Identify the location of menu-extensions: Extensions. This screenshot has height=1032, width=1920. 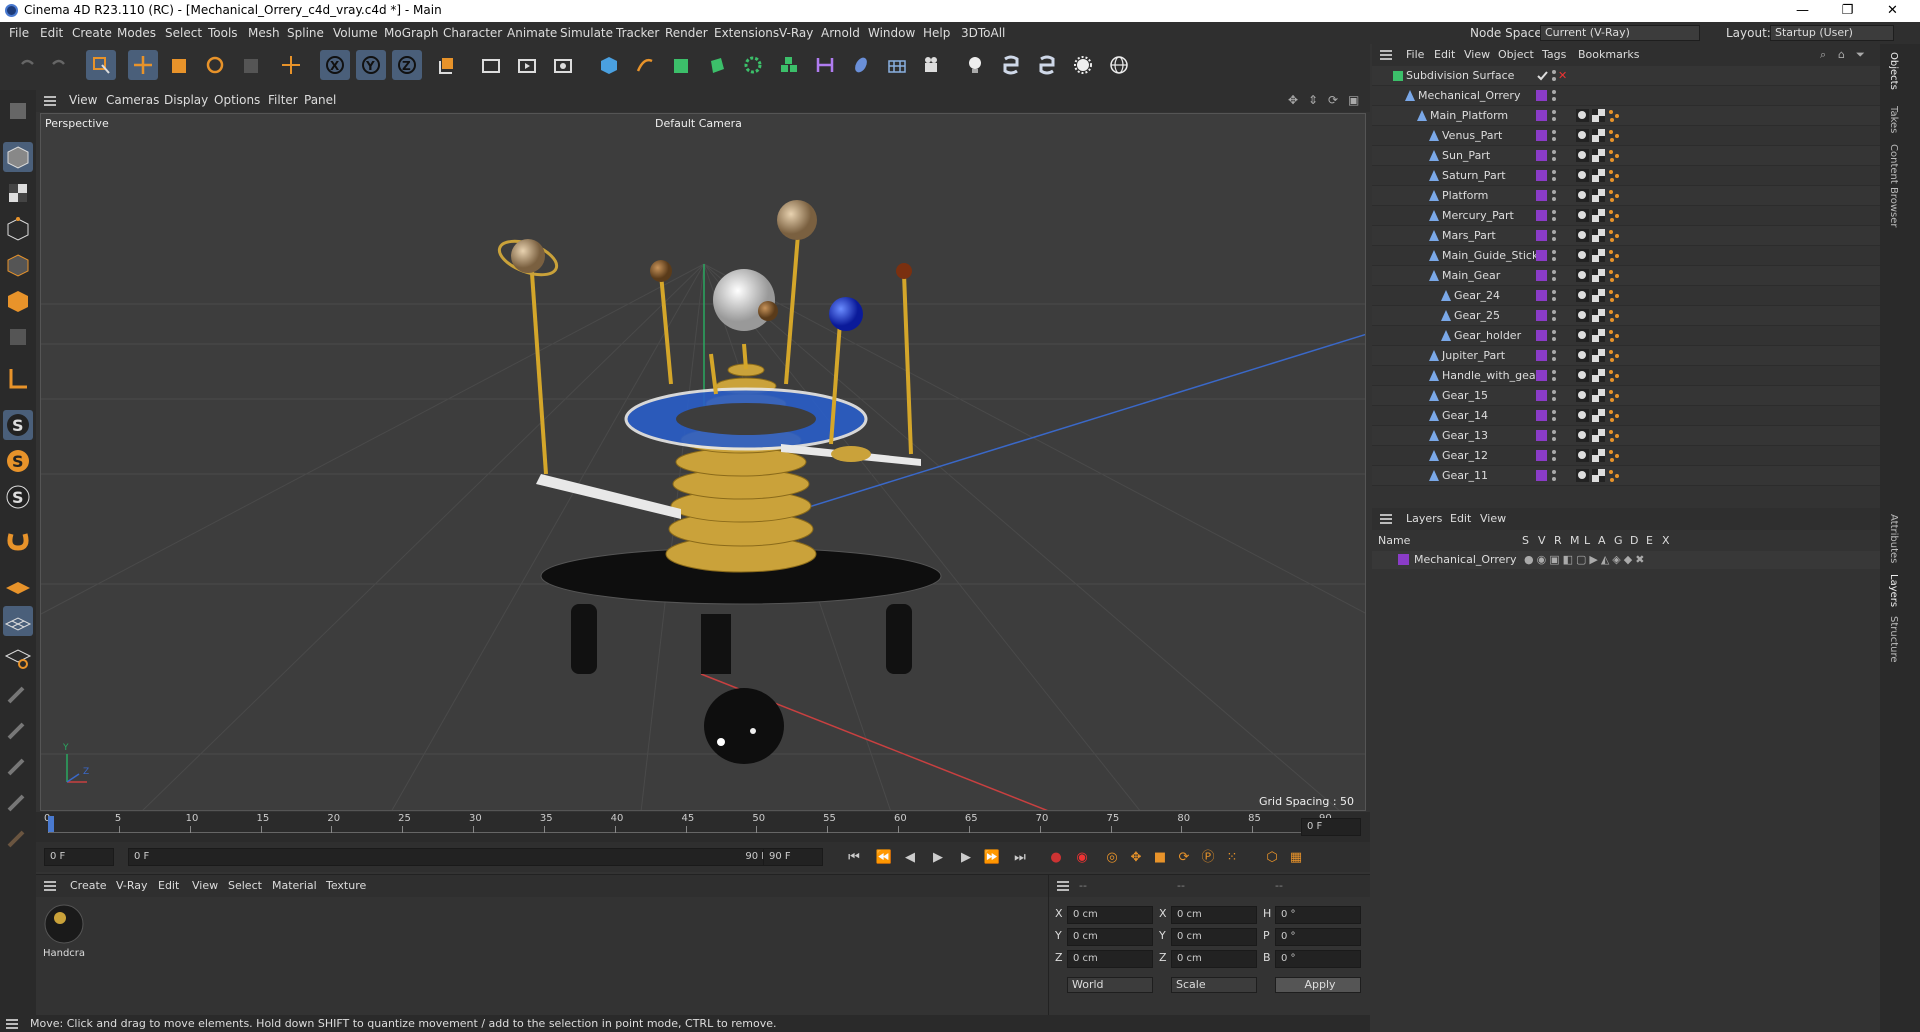
(746, 33).